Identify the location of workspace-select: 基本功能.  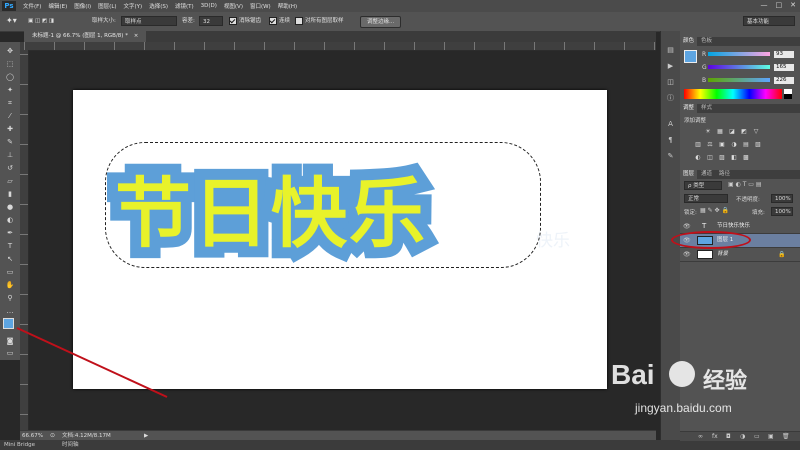
(769, 21).